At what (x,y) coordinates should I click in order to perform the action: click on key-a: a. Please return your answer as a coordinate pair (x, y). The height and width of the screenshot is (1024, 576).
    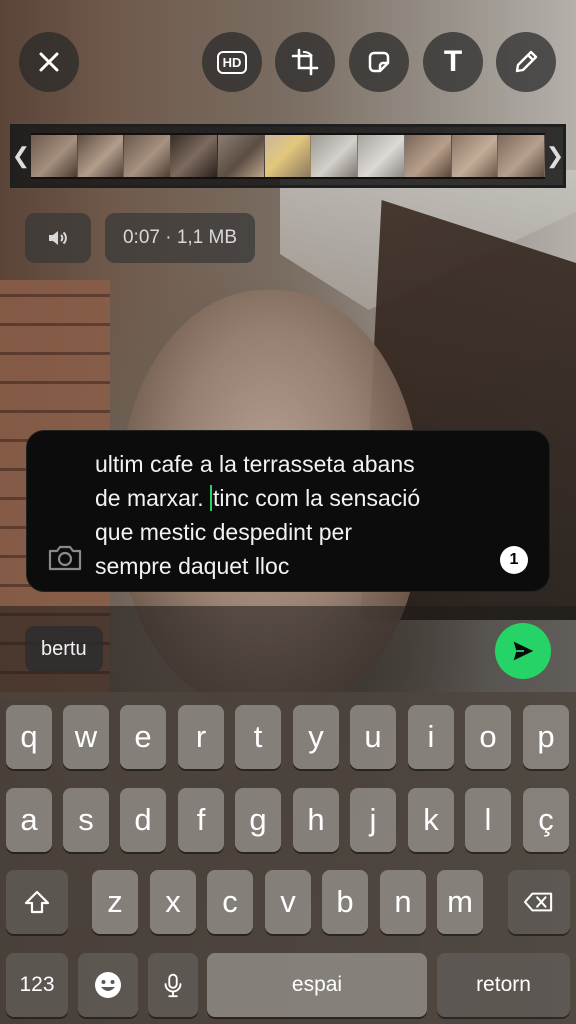
    Looking at the image, I should click on (29, 820).